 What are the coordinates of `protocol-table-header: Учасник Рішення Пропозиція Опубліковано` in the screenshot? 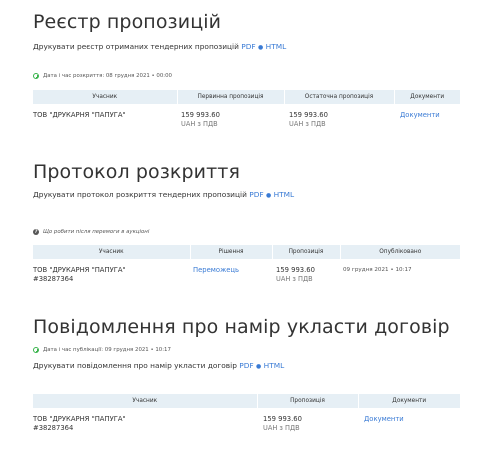 It's located at (246, 252).